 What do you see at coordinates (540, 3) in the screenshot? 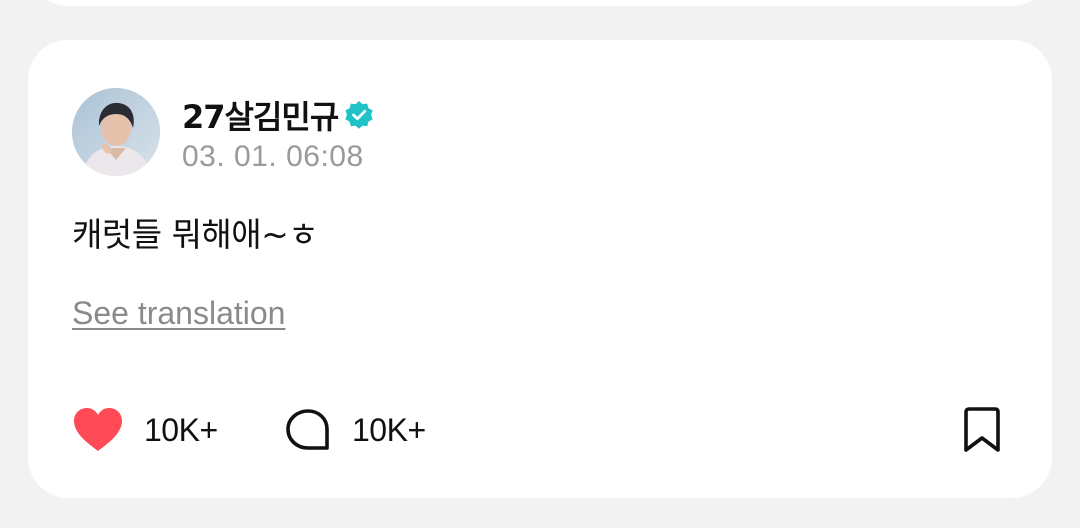
I see `previous-post-card` at bounding box center [540, 3].